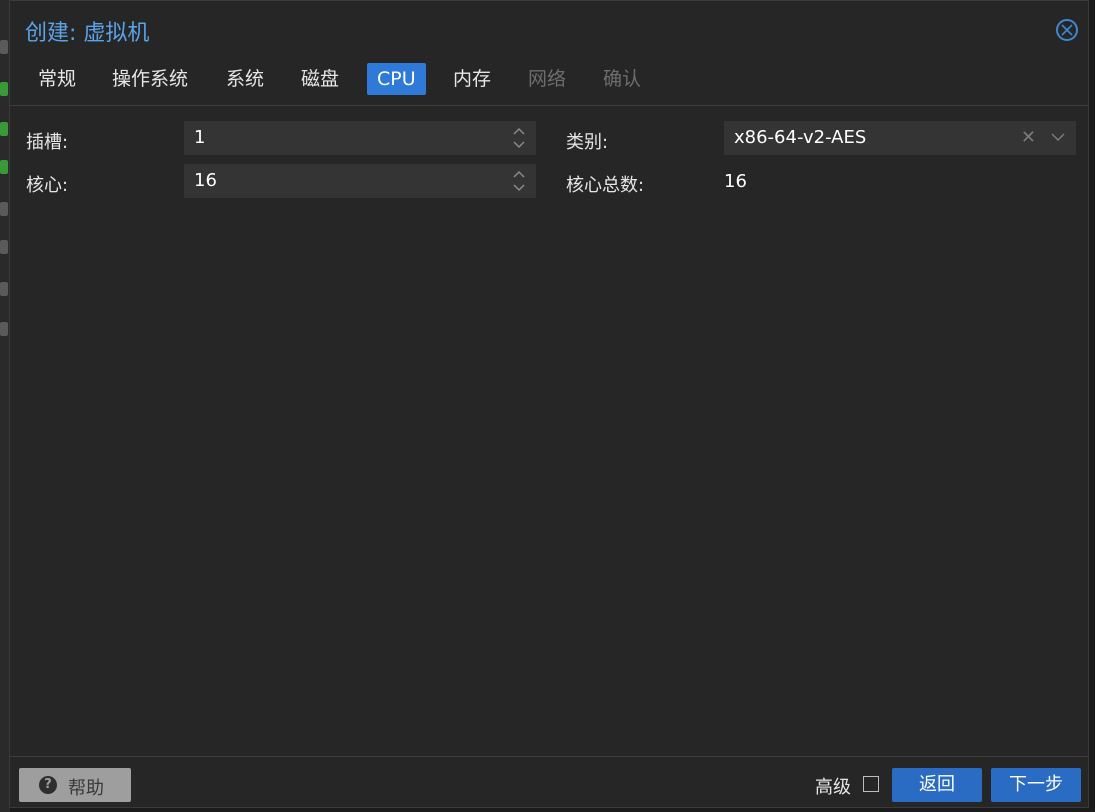  I want to click on close-button, so click(1067, 30).